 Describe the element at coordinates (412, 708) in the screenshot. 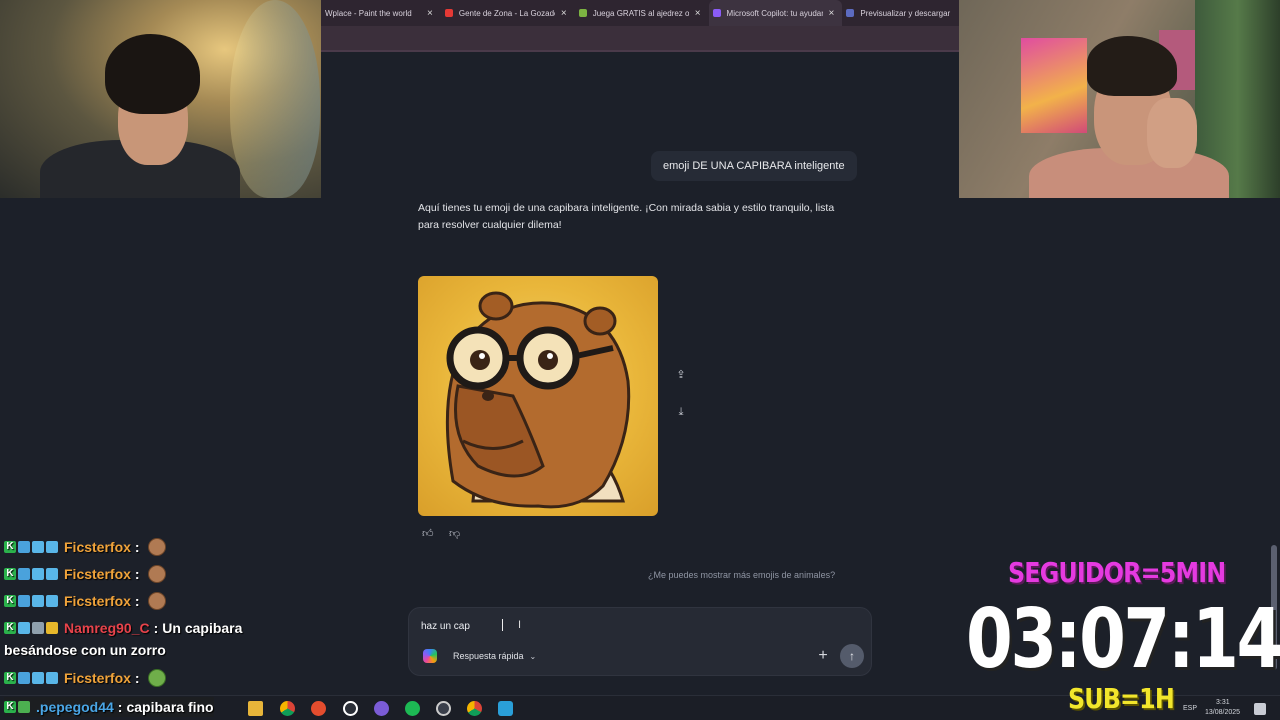

I see `spotify-icon` at that location.